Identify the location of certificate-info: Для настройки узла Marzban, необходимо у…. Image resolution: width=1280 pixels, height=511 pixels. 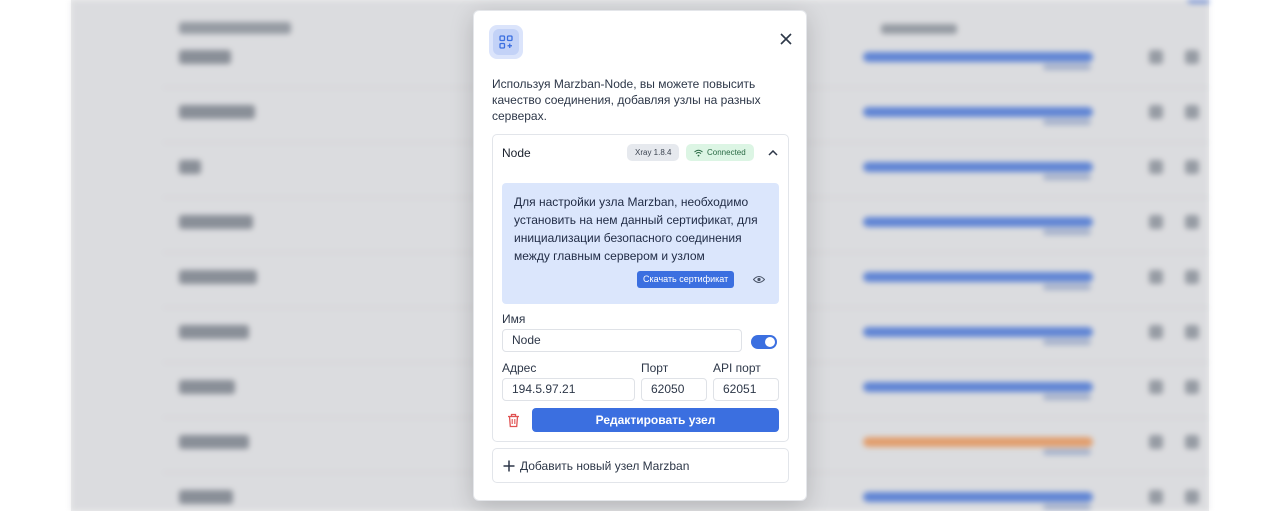
(640, 243).